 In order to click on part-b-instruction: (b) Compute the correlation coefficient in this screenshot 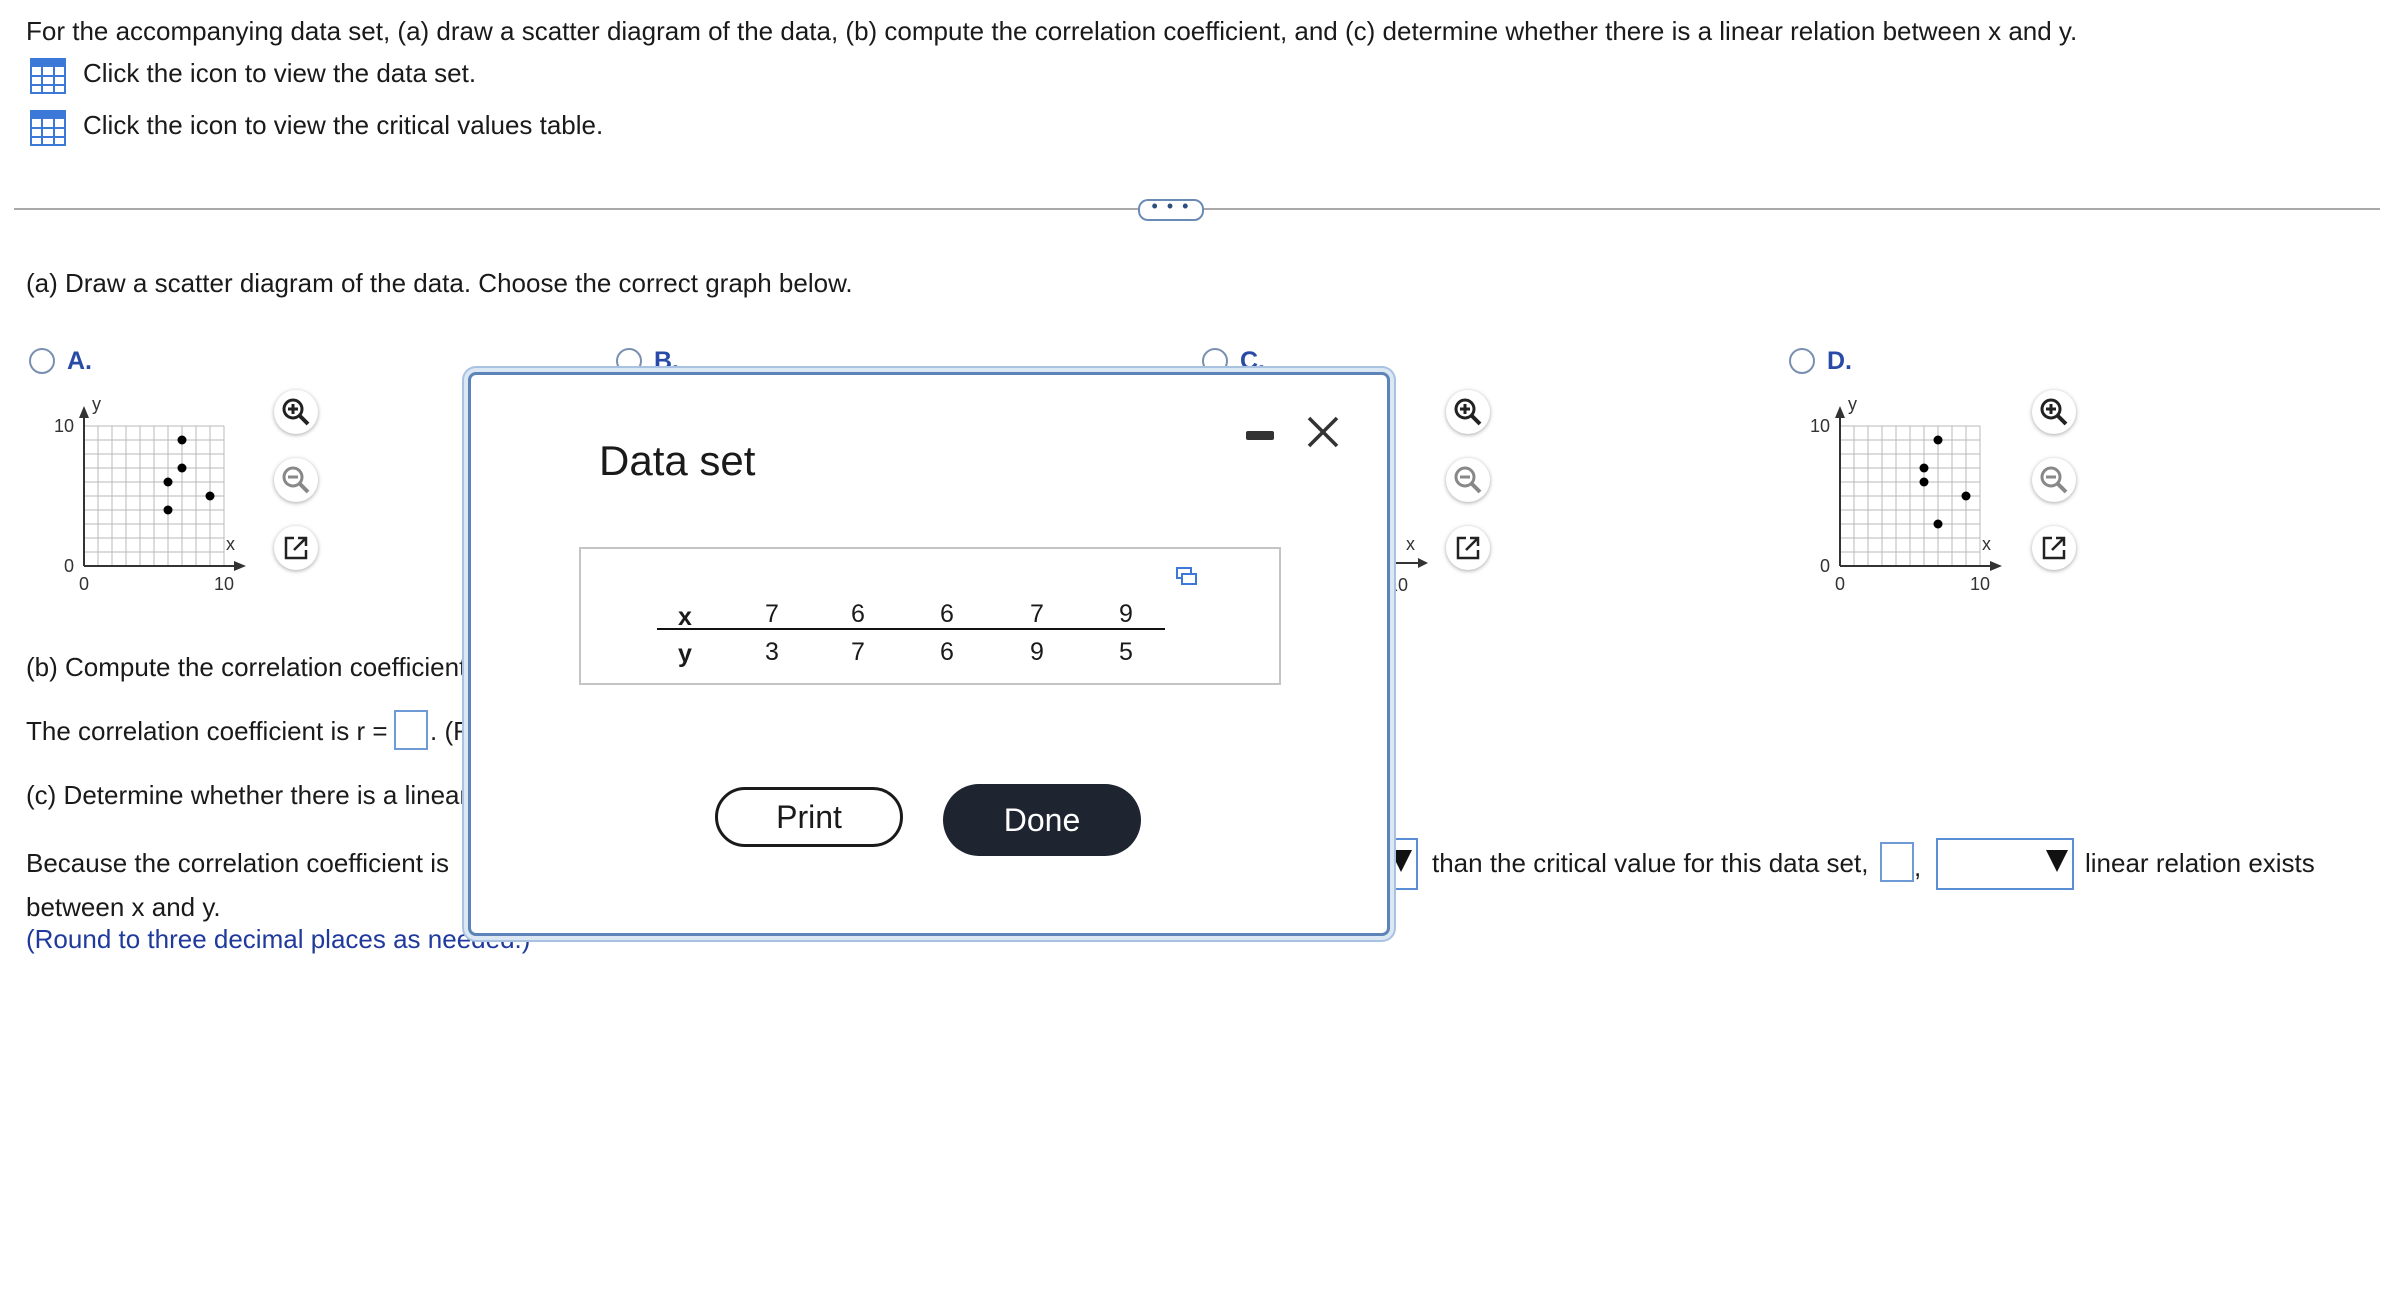, I will do `click(246, 667)`.